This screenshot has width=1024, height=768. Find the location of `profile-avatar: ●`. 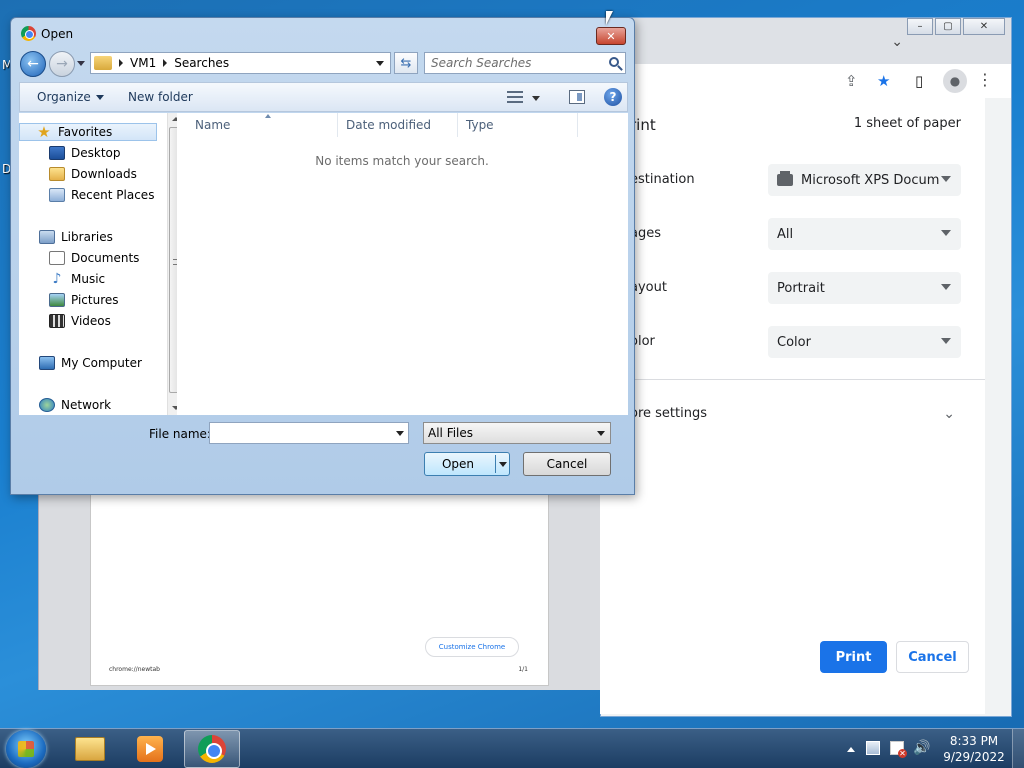

profile-avatar: ● is located at coordinates (955, 81).